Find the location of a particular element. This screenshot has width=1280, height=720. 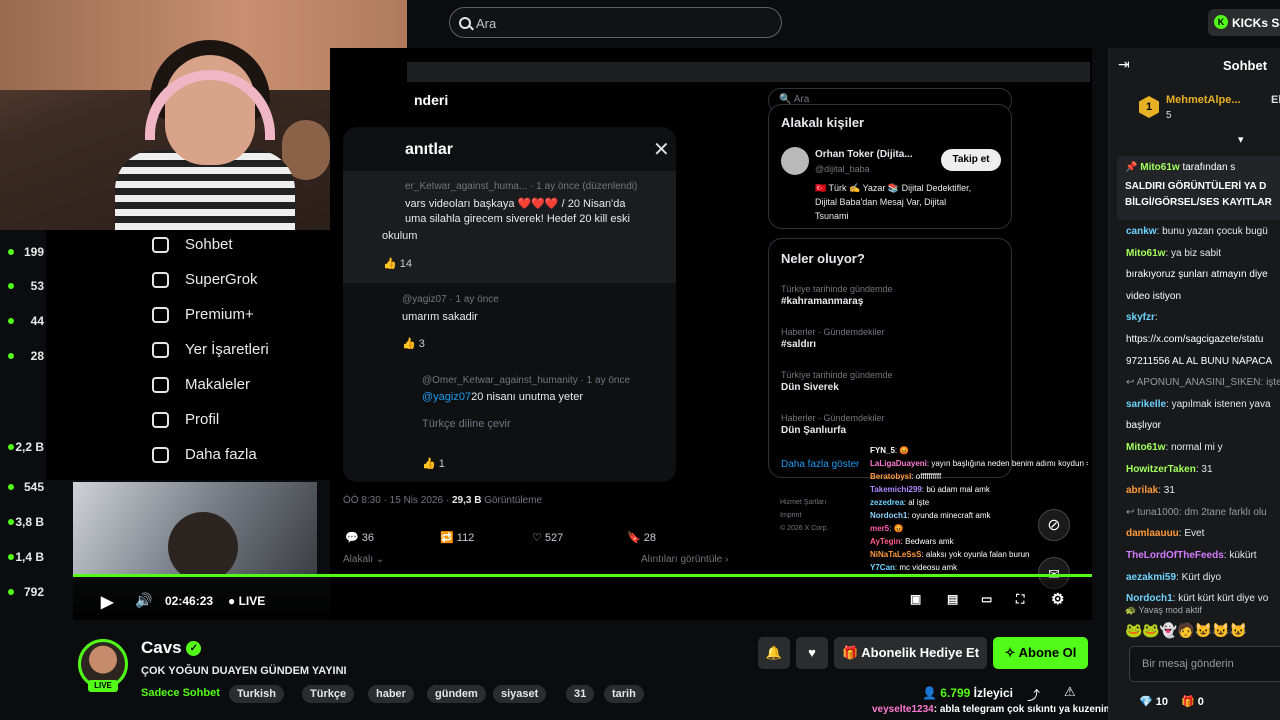

search-bar: Ara is located at coordinates (615, 22).